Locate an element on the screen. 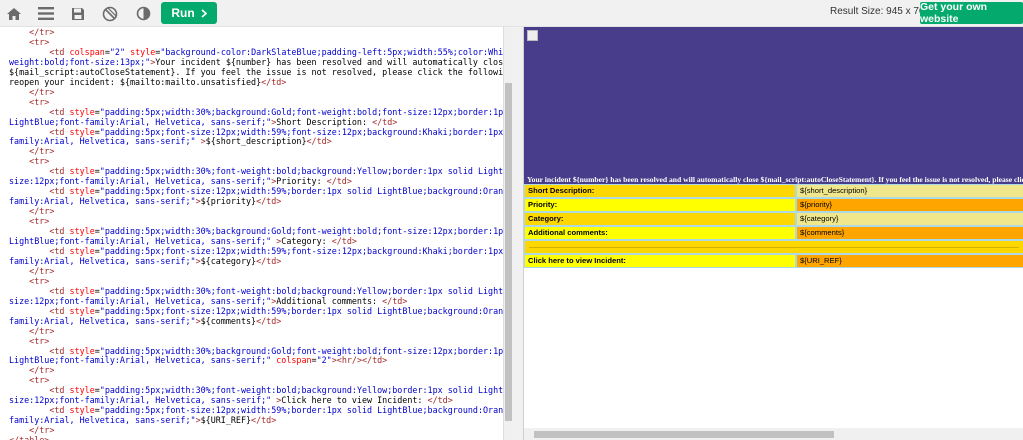 Image resolution: width=1023 pixels, height=440 pixels. editor-scrollbar-thumb is located at coordinates (508, 252).